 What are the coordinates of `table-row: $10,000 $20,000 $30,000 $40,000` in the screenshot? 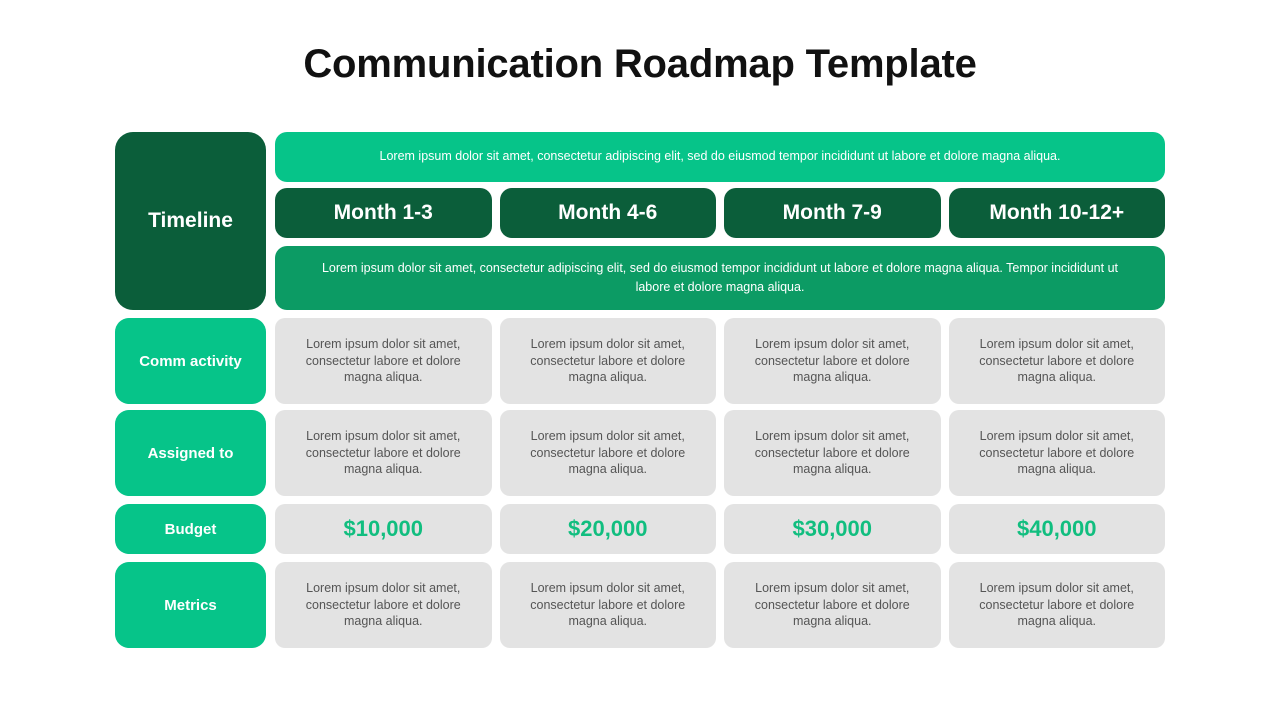 It's located at (720, 529).